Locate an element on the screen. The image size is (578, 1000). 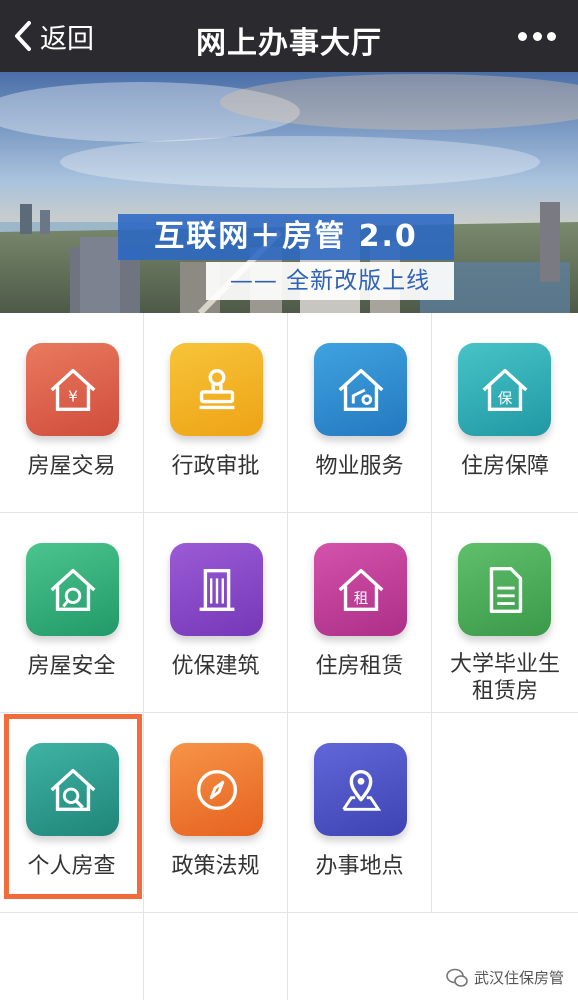
highlight-frame is located at coordinates (73, 806).